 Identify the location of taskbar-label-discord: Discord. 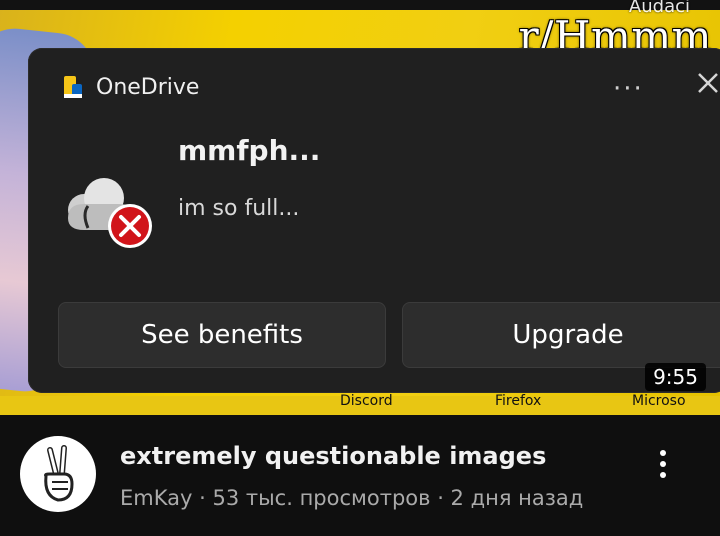
(366, 401).